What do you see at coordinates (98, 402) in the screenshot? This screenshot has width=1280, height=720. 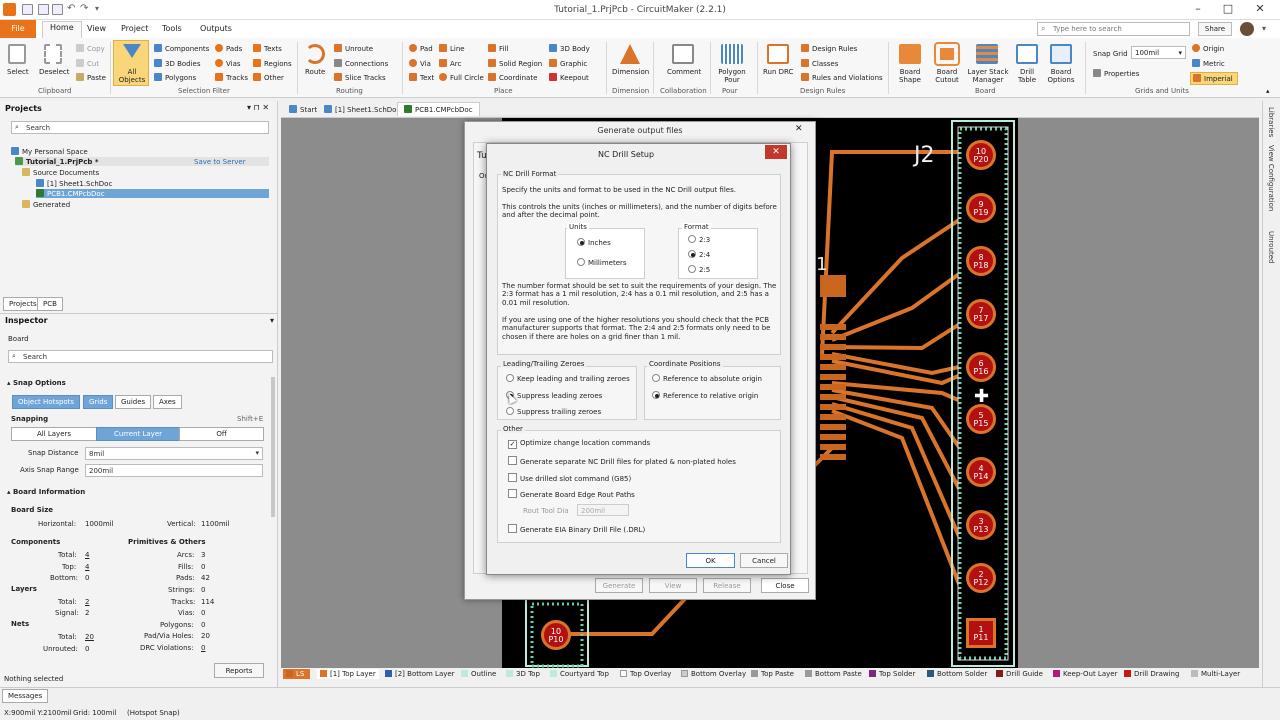 I see `grids-toggle: Grids` at bounding box center [98, 402].